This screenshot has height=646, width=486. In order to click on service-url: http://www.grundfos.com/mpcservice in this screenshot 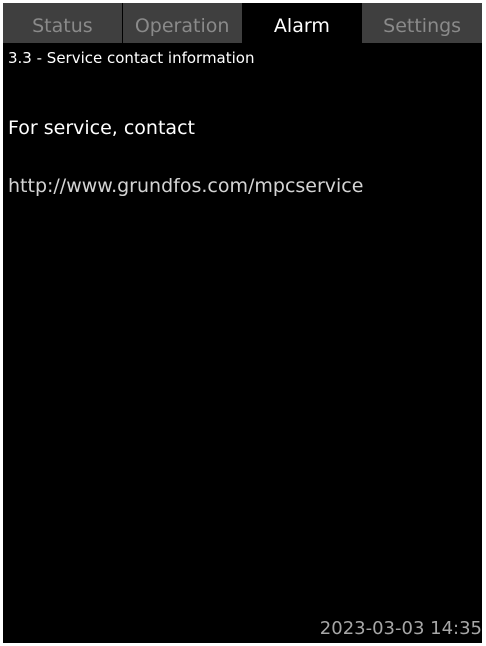, I will do `click(186, 186)`.